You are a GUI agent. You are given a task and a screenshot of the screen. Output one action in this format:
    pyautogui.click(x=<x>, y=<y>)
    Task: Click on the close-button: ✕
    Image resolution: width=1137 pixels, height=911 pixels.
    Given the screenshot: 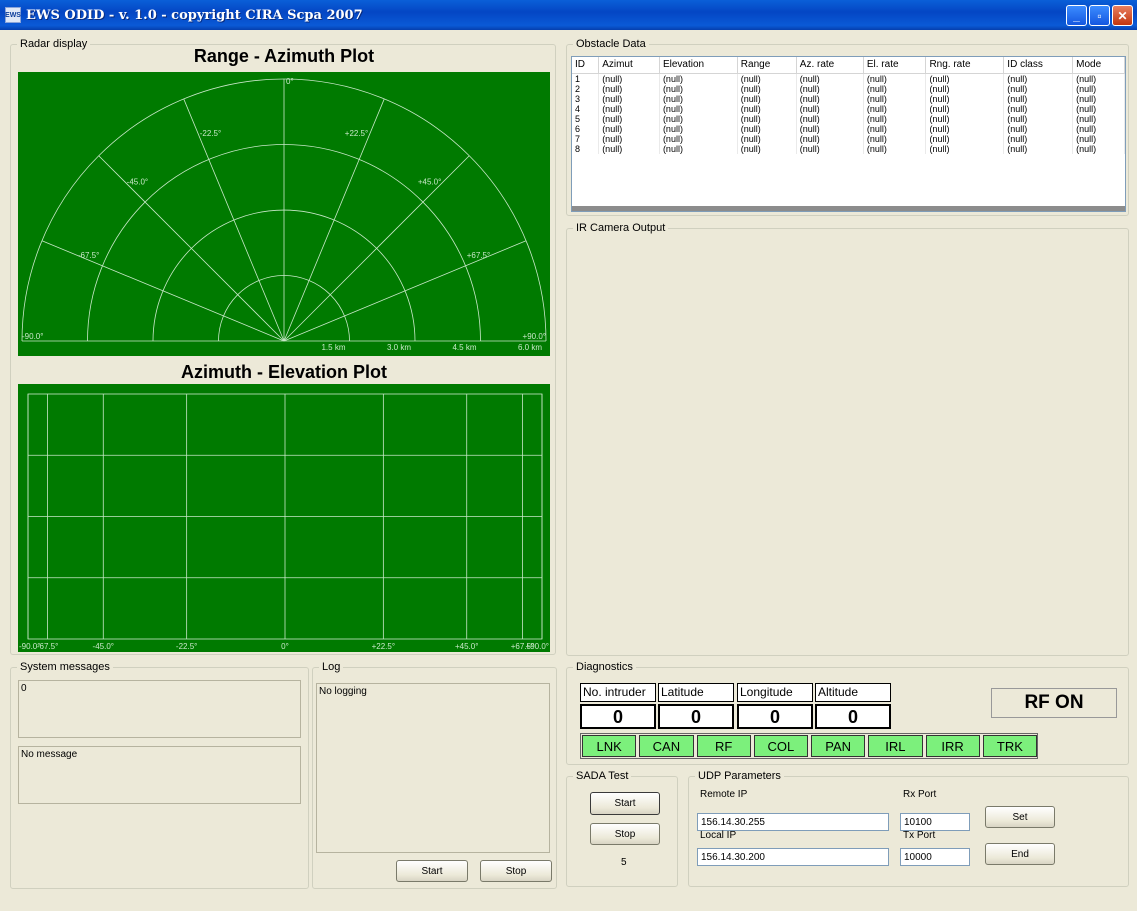 What is the action you would take?
    pyautogui.click(x=1122, y=15)
    